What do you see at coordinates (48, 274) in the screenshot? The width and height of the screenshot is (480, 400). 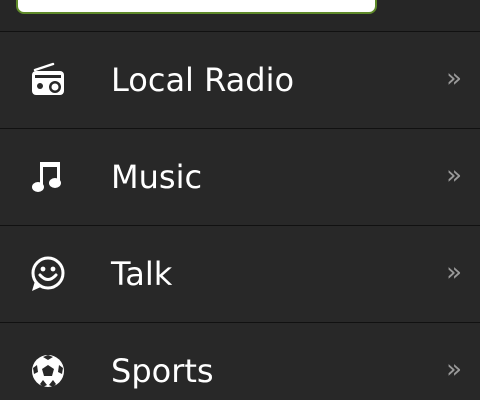 I see `smiley-speech-icon` at bounding box center [48, 274].